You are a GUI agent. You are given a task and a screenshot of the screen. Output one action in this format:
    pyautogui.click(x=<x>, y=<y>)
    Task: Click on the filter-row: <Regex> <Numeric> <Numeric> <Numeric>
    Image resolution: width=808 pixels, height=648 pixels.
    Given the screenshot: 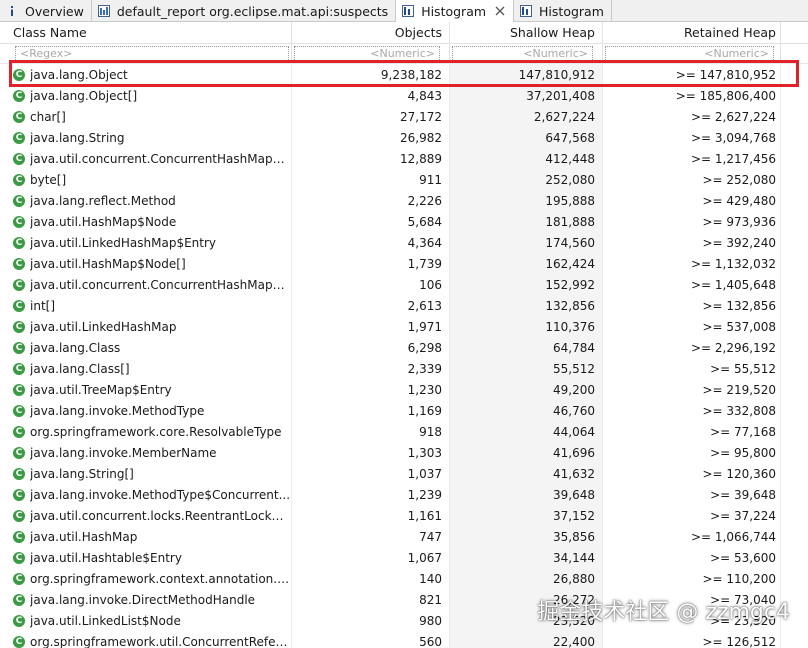 What is the action you would take?
    pyautogui.click(x=404, y=54)
    